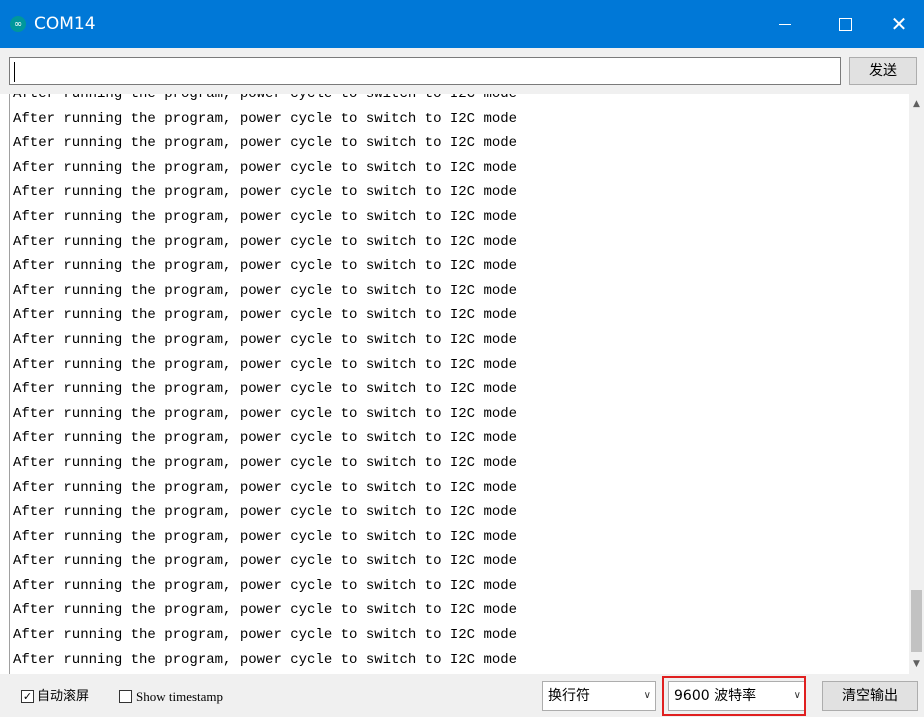 The height and width of the screenshot is (717, 924). Describe the element at coordinates (462, 24) in the screenshot. I see `title-bar: ∞ COM14 ✕` at that location.